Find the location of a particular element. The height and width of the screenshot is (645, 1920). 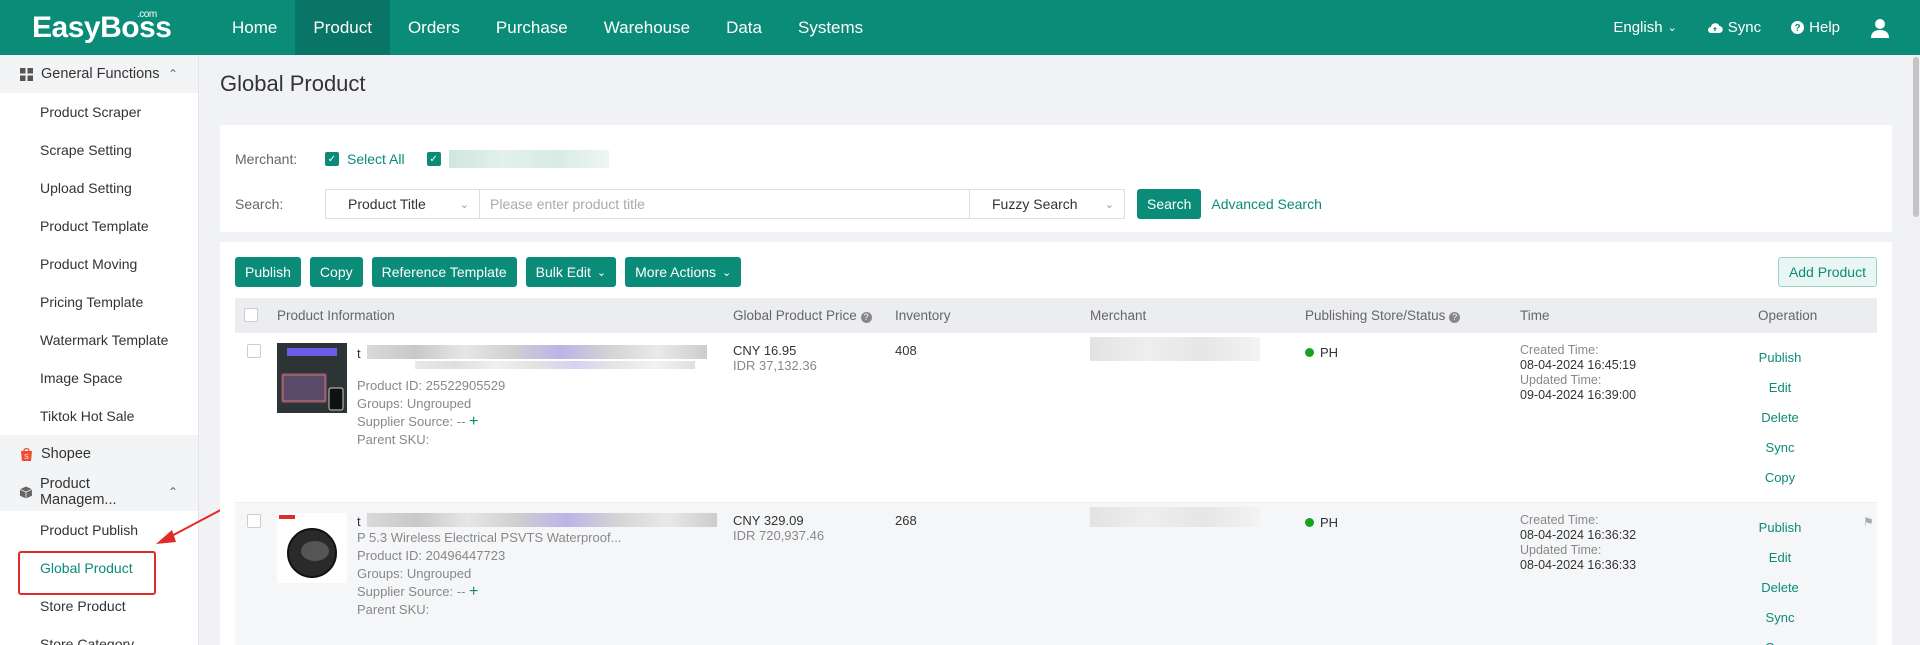

scrollbar-thumb is located at coordinates (1916, 137).